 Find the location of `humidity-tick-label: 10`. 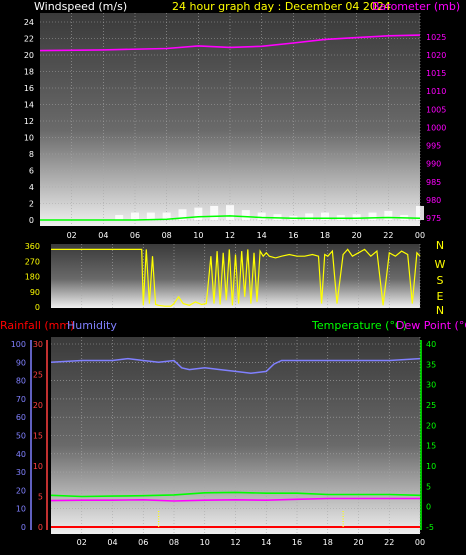

humidity-tick-label: 10 is located at coordinates (21, 509).